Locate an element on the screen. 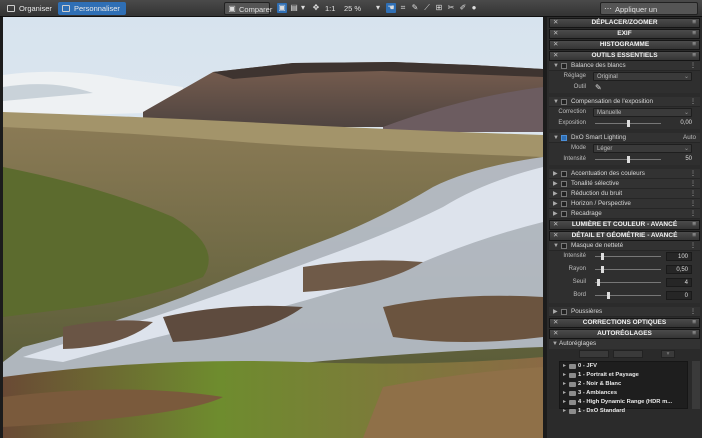 The height and width of the screenshot is (438, 702). repair-icon: ✂ is located at coordinates (451, 8).